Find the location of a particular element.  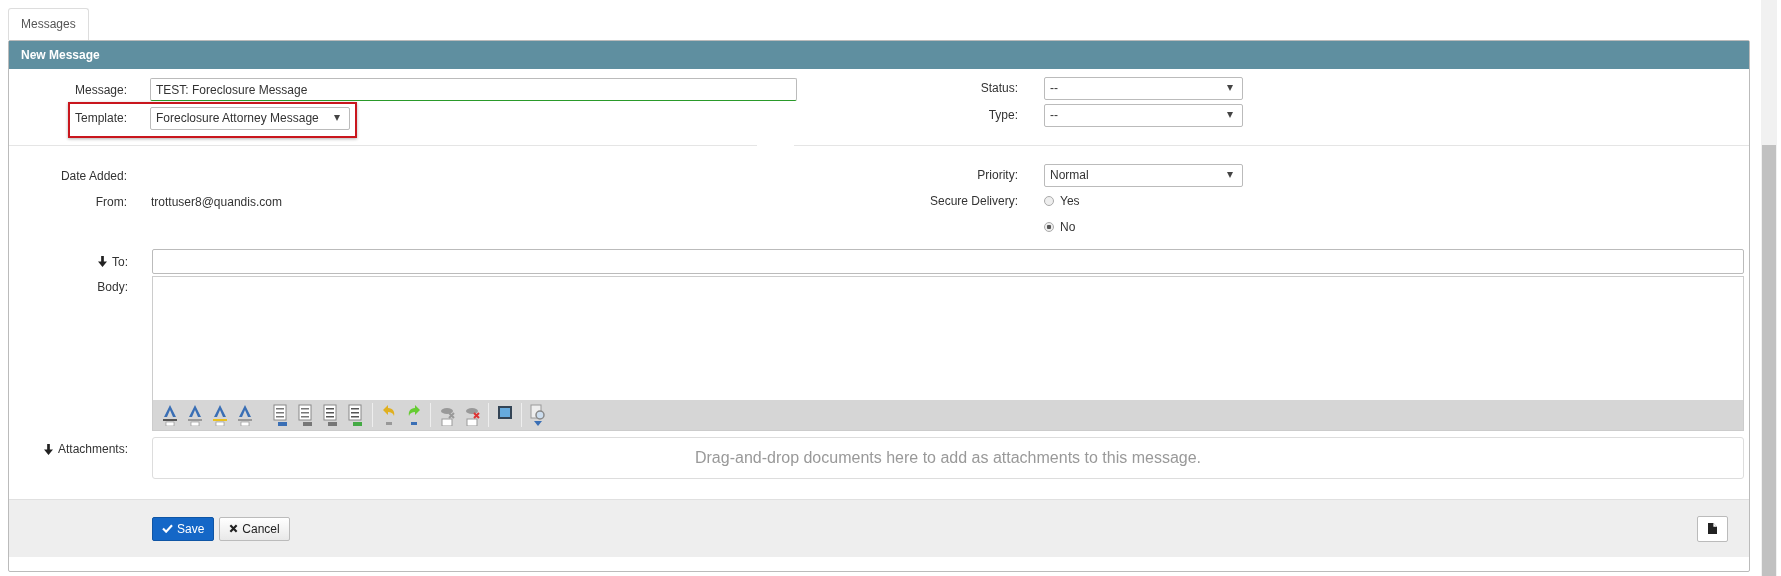

radio-label: Yes is located at coordinates (1070, 201).